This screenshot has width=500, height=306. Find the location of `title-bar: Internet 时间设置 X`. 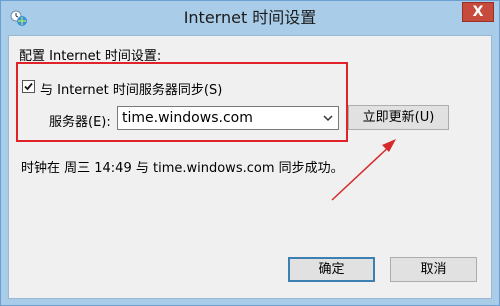

title-bar: Internet 时间设置 X is located at coordinates (250, 18).